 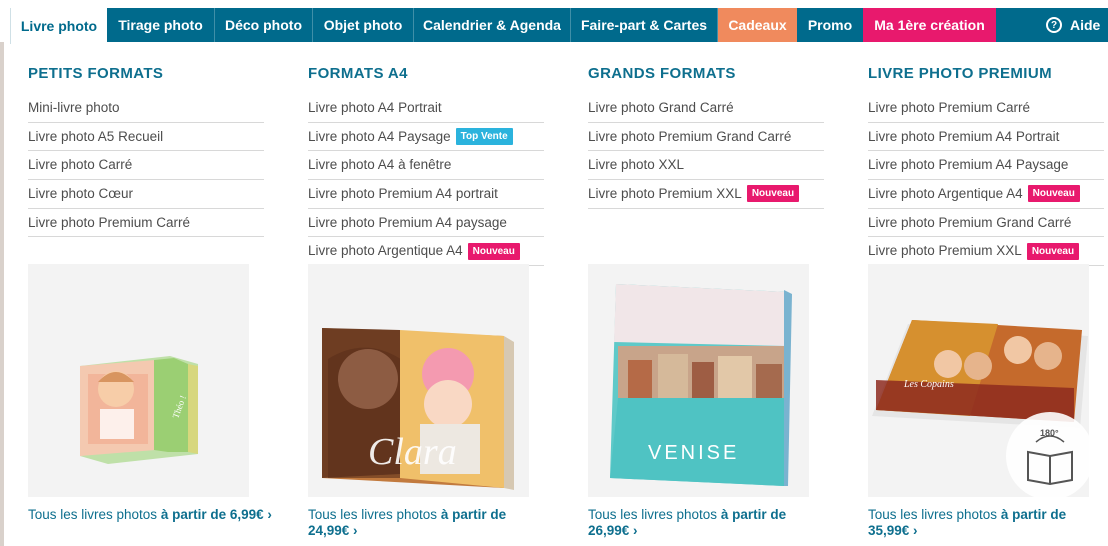 What do you see at coordinates (363, 25) in the screenshot?
I see `tab-objet-photo: Objet photo` at bounding box center [363, 25].